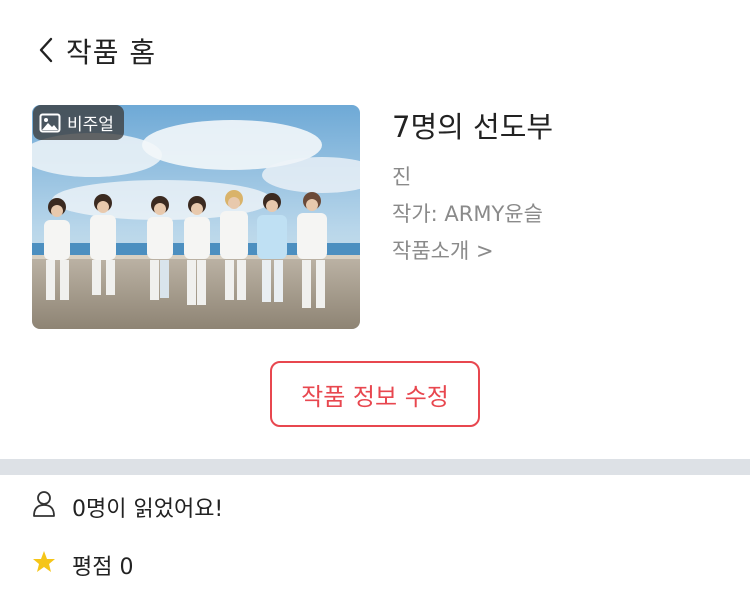 This screenshot has width=750, height=590. Describe the element at coordinates (402, 177) in the screenshot. I see `work-genre: 진` at that location.